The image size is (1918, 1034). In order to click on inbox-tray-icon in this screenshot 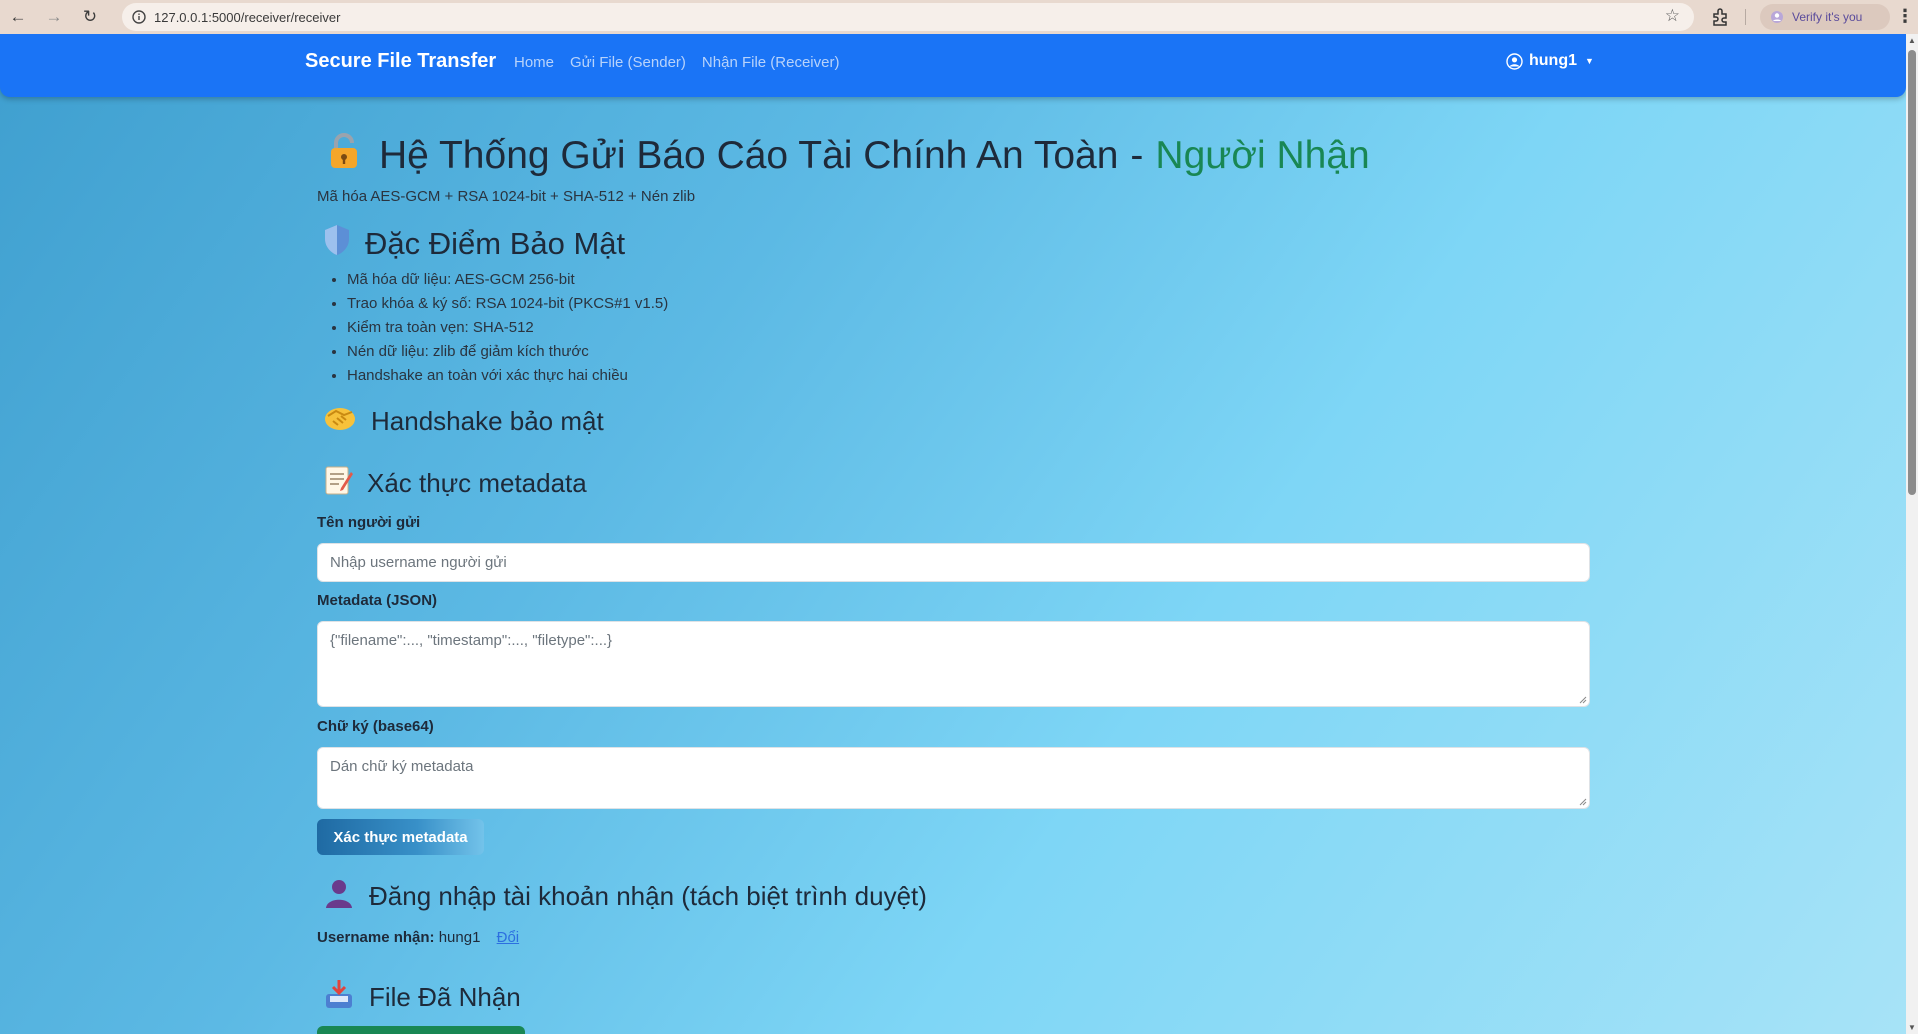, I will do `click(339, 997)`.